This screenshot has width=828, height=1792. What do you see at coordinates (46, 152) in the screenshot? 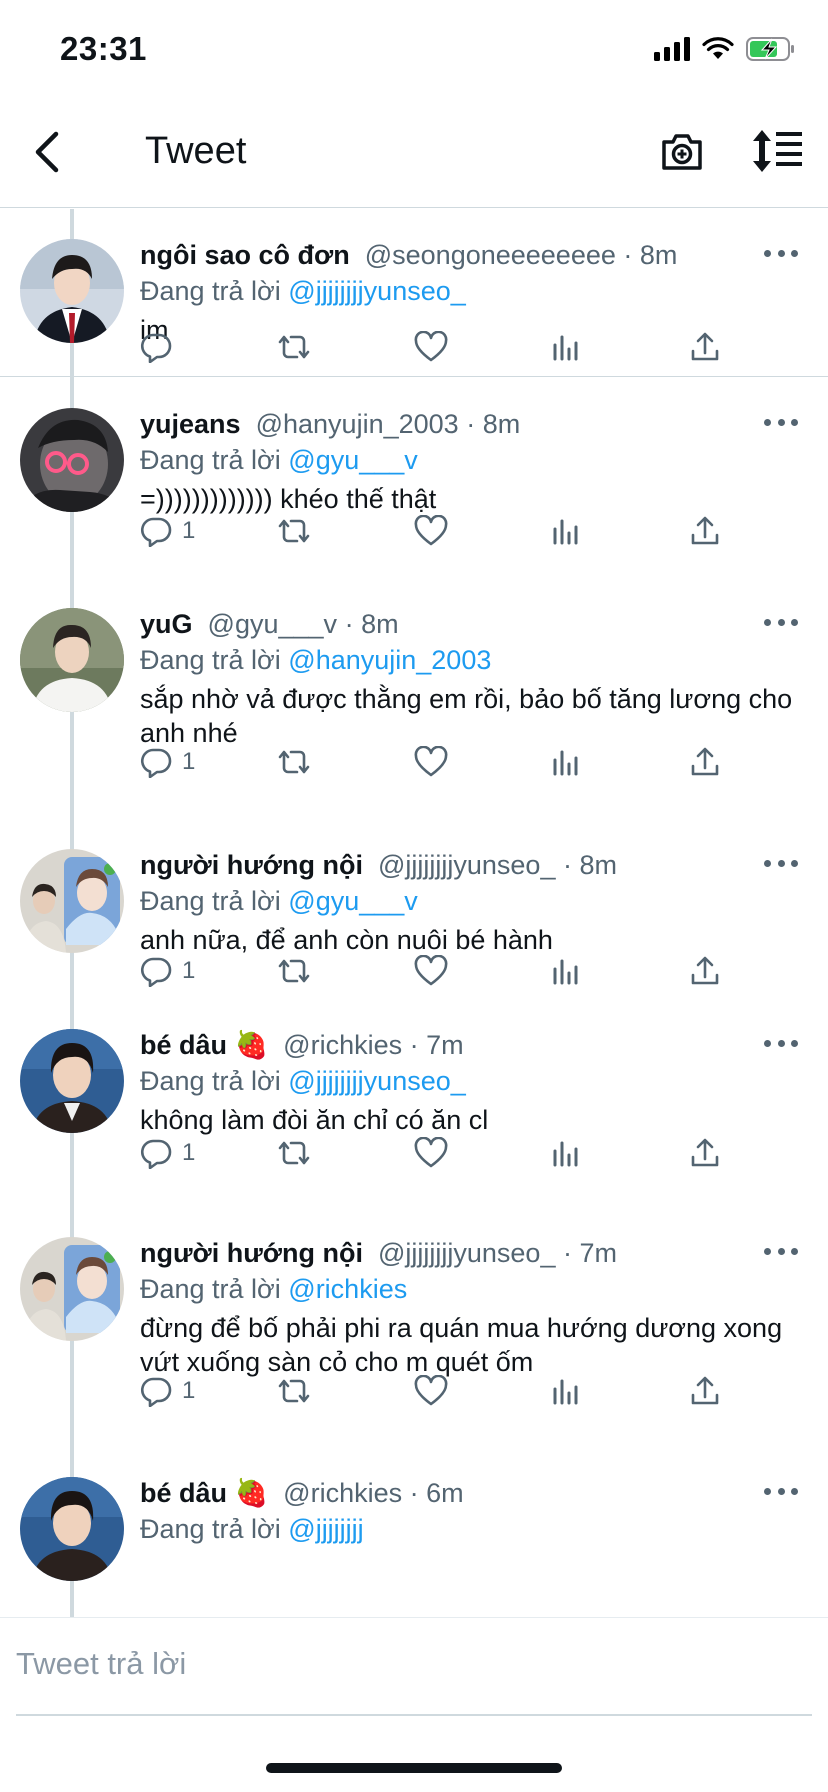
I see `back-button` at bounding box center [46, 152].